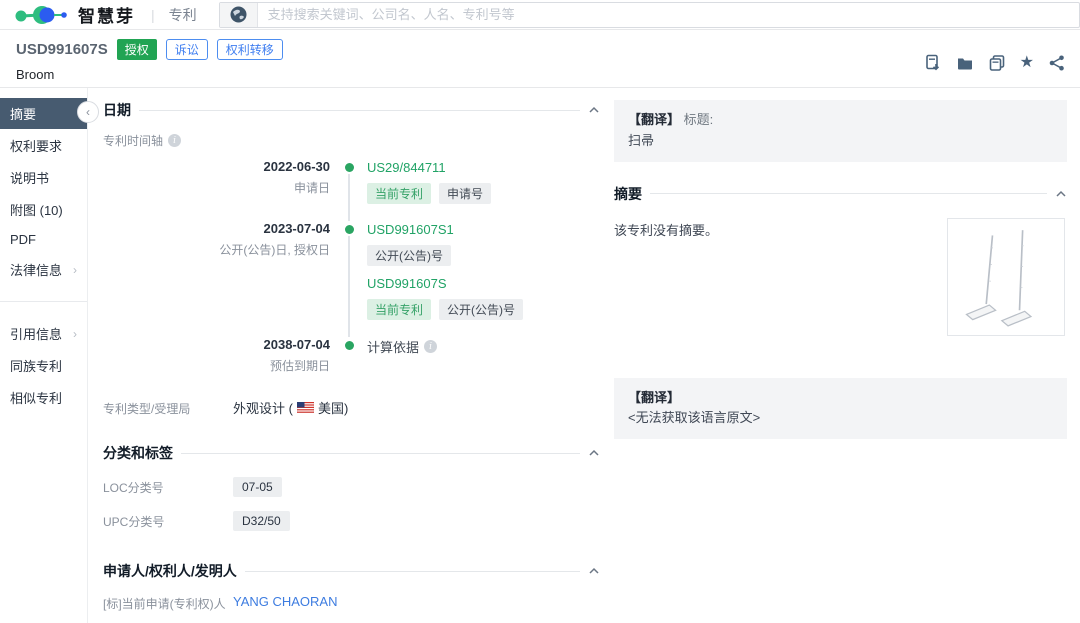  What do you see at coordinates (333, 408) in the screenshot?
I see `patent-office-value: 美国)` at bounding box center [333, 408].